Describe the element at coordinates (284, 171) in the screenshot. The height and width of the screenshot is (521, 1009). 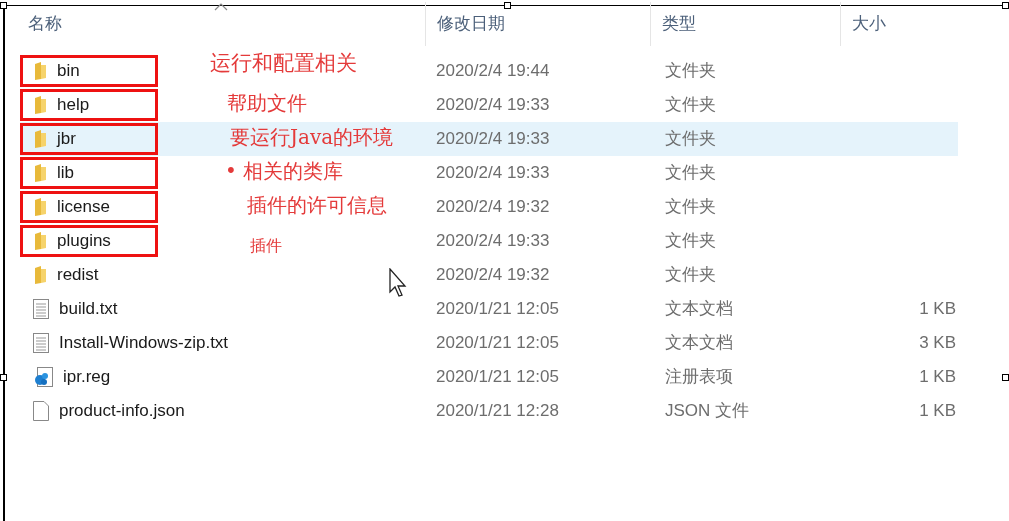
I see `annotation-text: • 相关的类库` at that location.